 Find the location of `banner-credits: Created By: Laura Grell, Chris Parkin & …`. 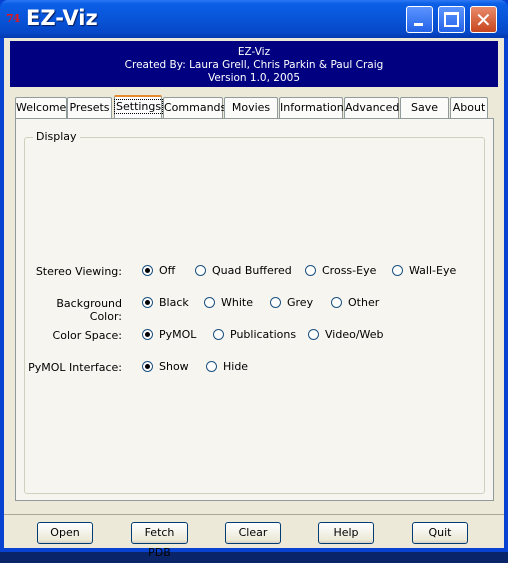

banner-credits: Created By: Laura Grell, Chris Parkin & … is located at coordinates (254, 65).